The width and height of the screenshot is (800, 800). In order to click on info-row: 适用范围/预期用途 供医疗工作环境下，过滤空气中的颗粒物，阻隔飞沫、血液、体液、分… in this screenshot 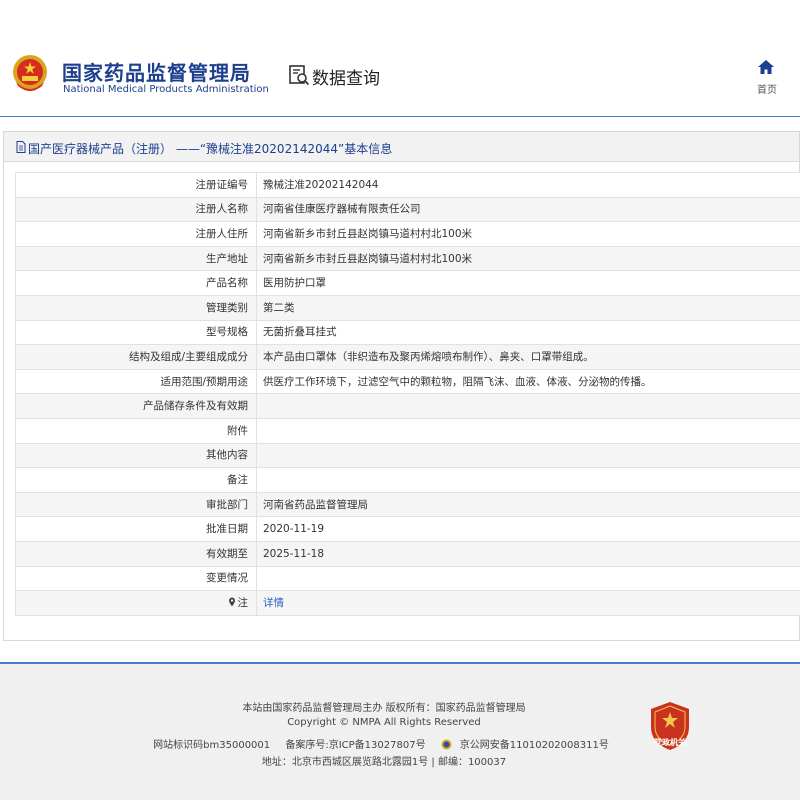, I will do `click(407, 381)`.